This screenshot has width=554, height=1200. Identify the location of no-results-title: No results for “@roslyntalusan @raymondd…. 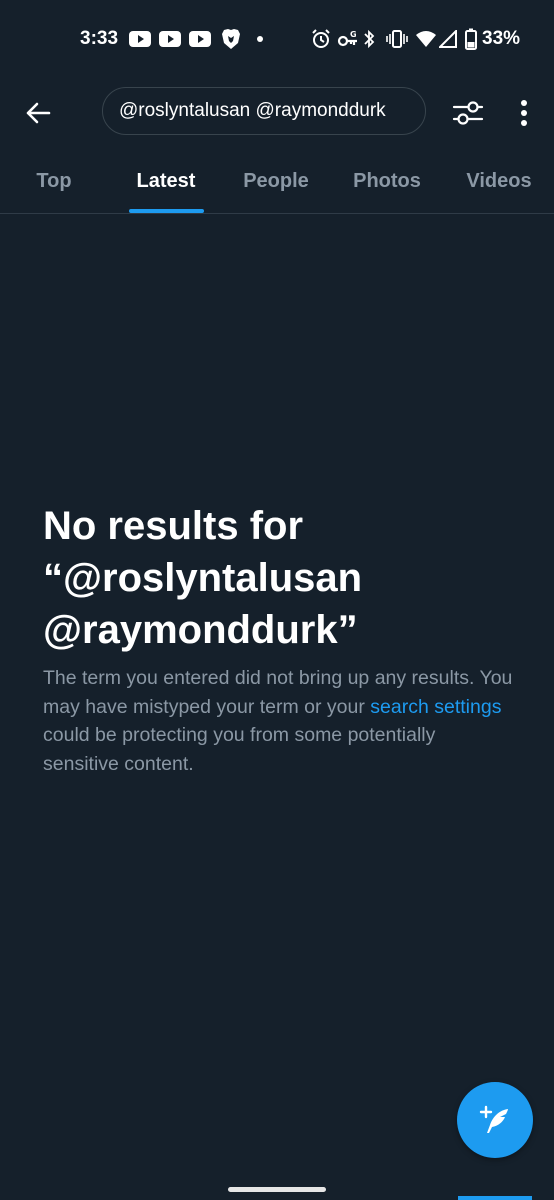
(203, 578).